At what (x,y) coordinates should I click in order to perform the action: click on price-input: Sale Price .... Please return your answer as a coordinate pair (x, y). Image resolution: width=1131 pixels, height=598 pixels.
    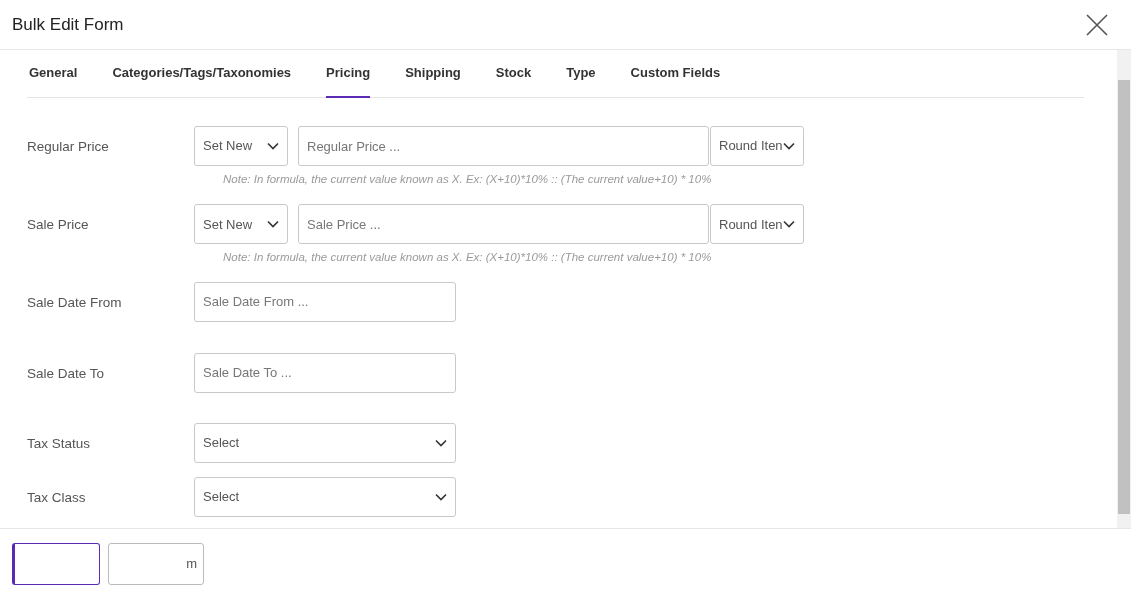
    Looking at the image, I should click on (503, 224).